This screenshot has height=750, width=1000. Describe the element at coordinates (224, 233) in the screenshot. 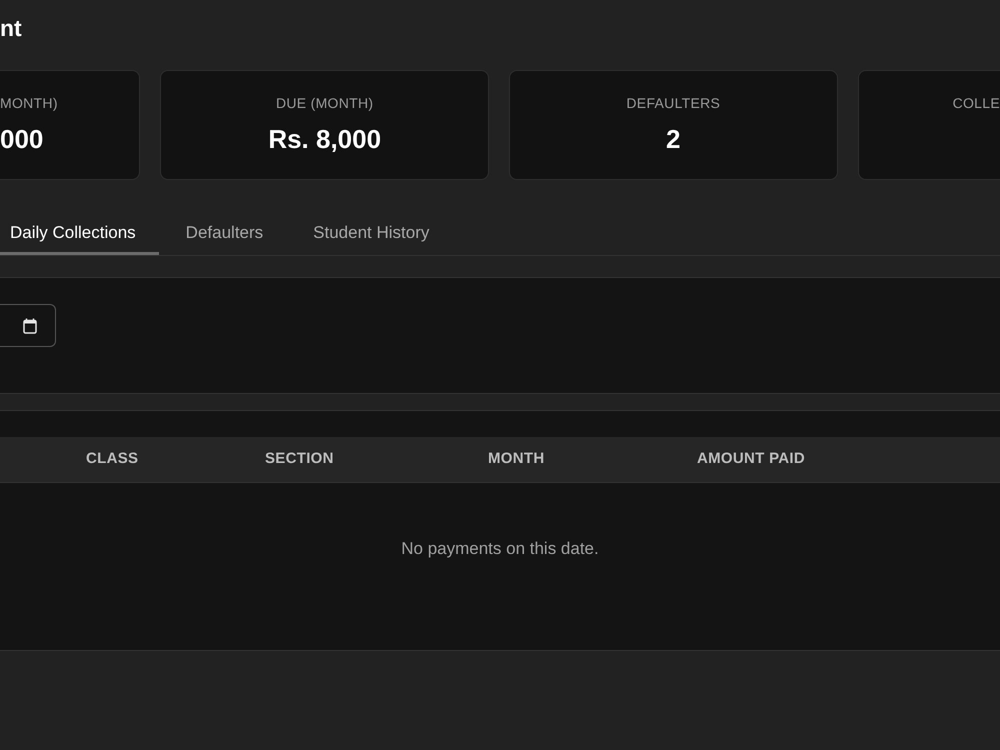

I see `tab: Defaulters` at that location.